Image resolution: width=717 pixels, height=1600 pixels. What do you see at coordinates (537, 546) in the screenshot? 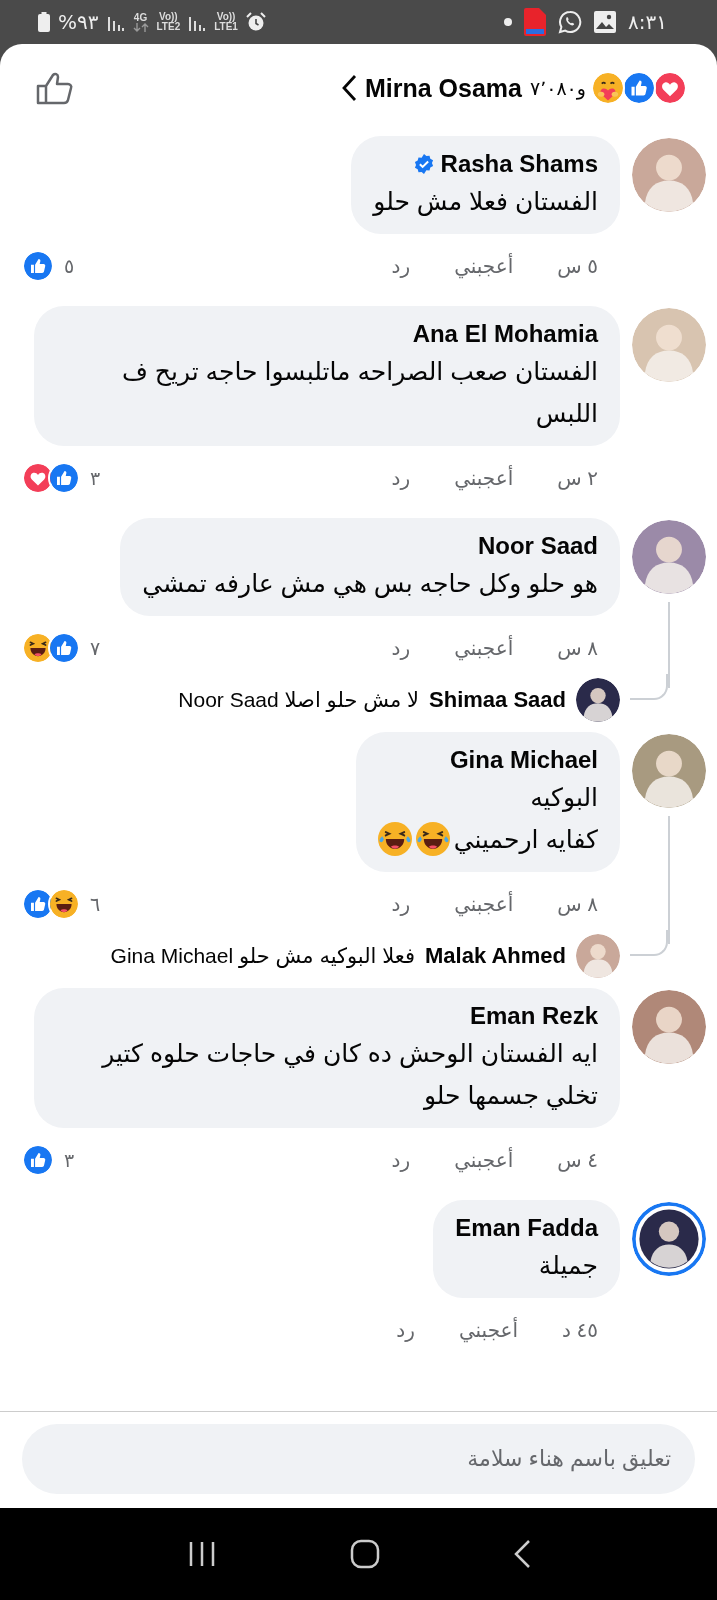
I see `commenter-name: Noor Saad` at bounding box center [537, 546].